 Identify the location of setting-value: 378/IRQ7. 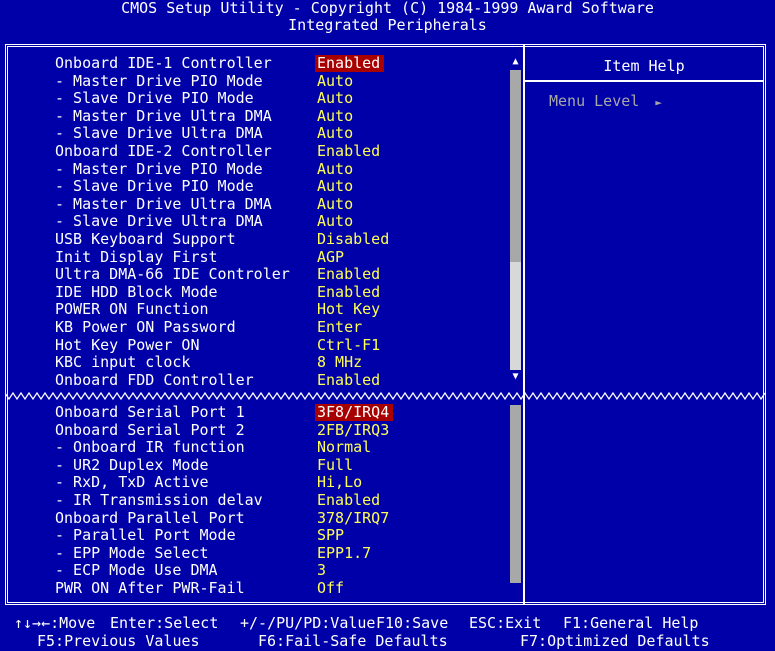
(353, 518).